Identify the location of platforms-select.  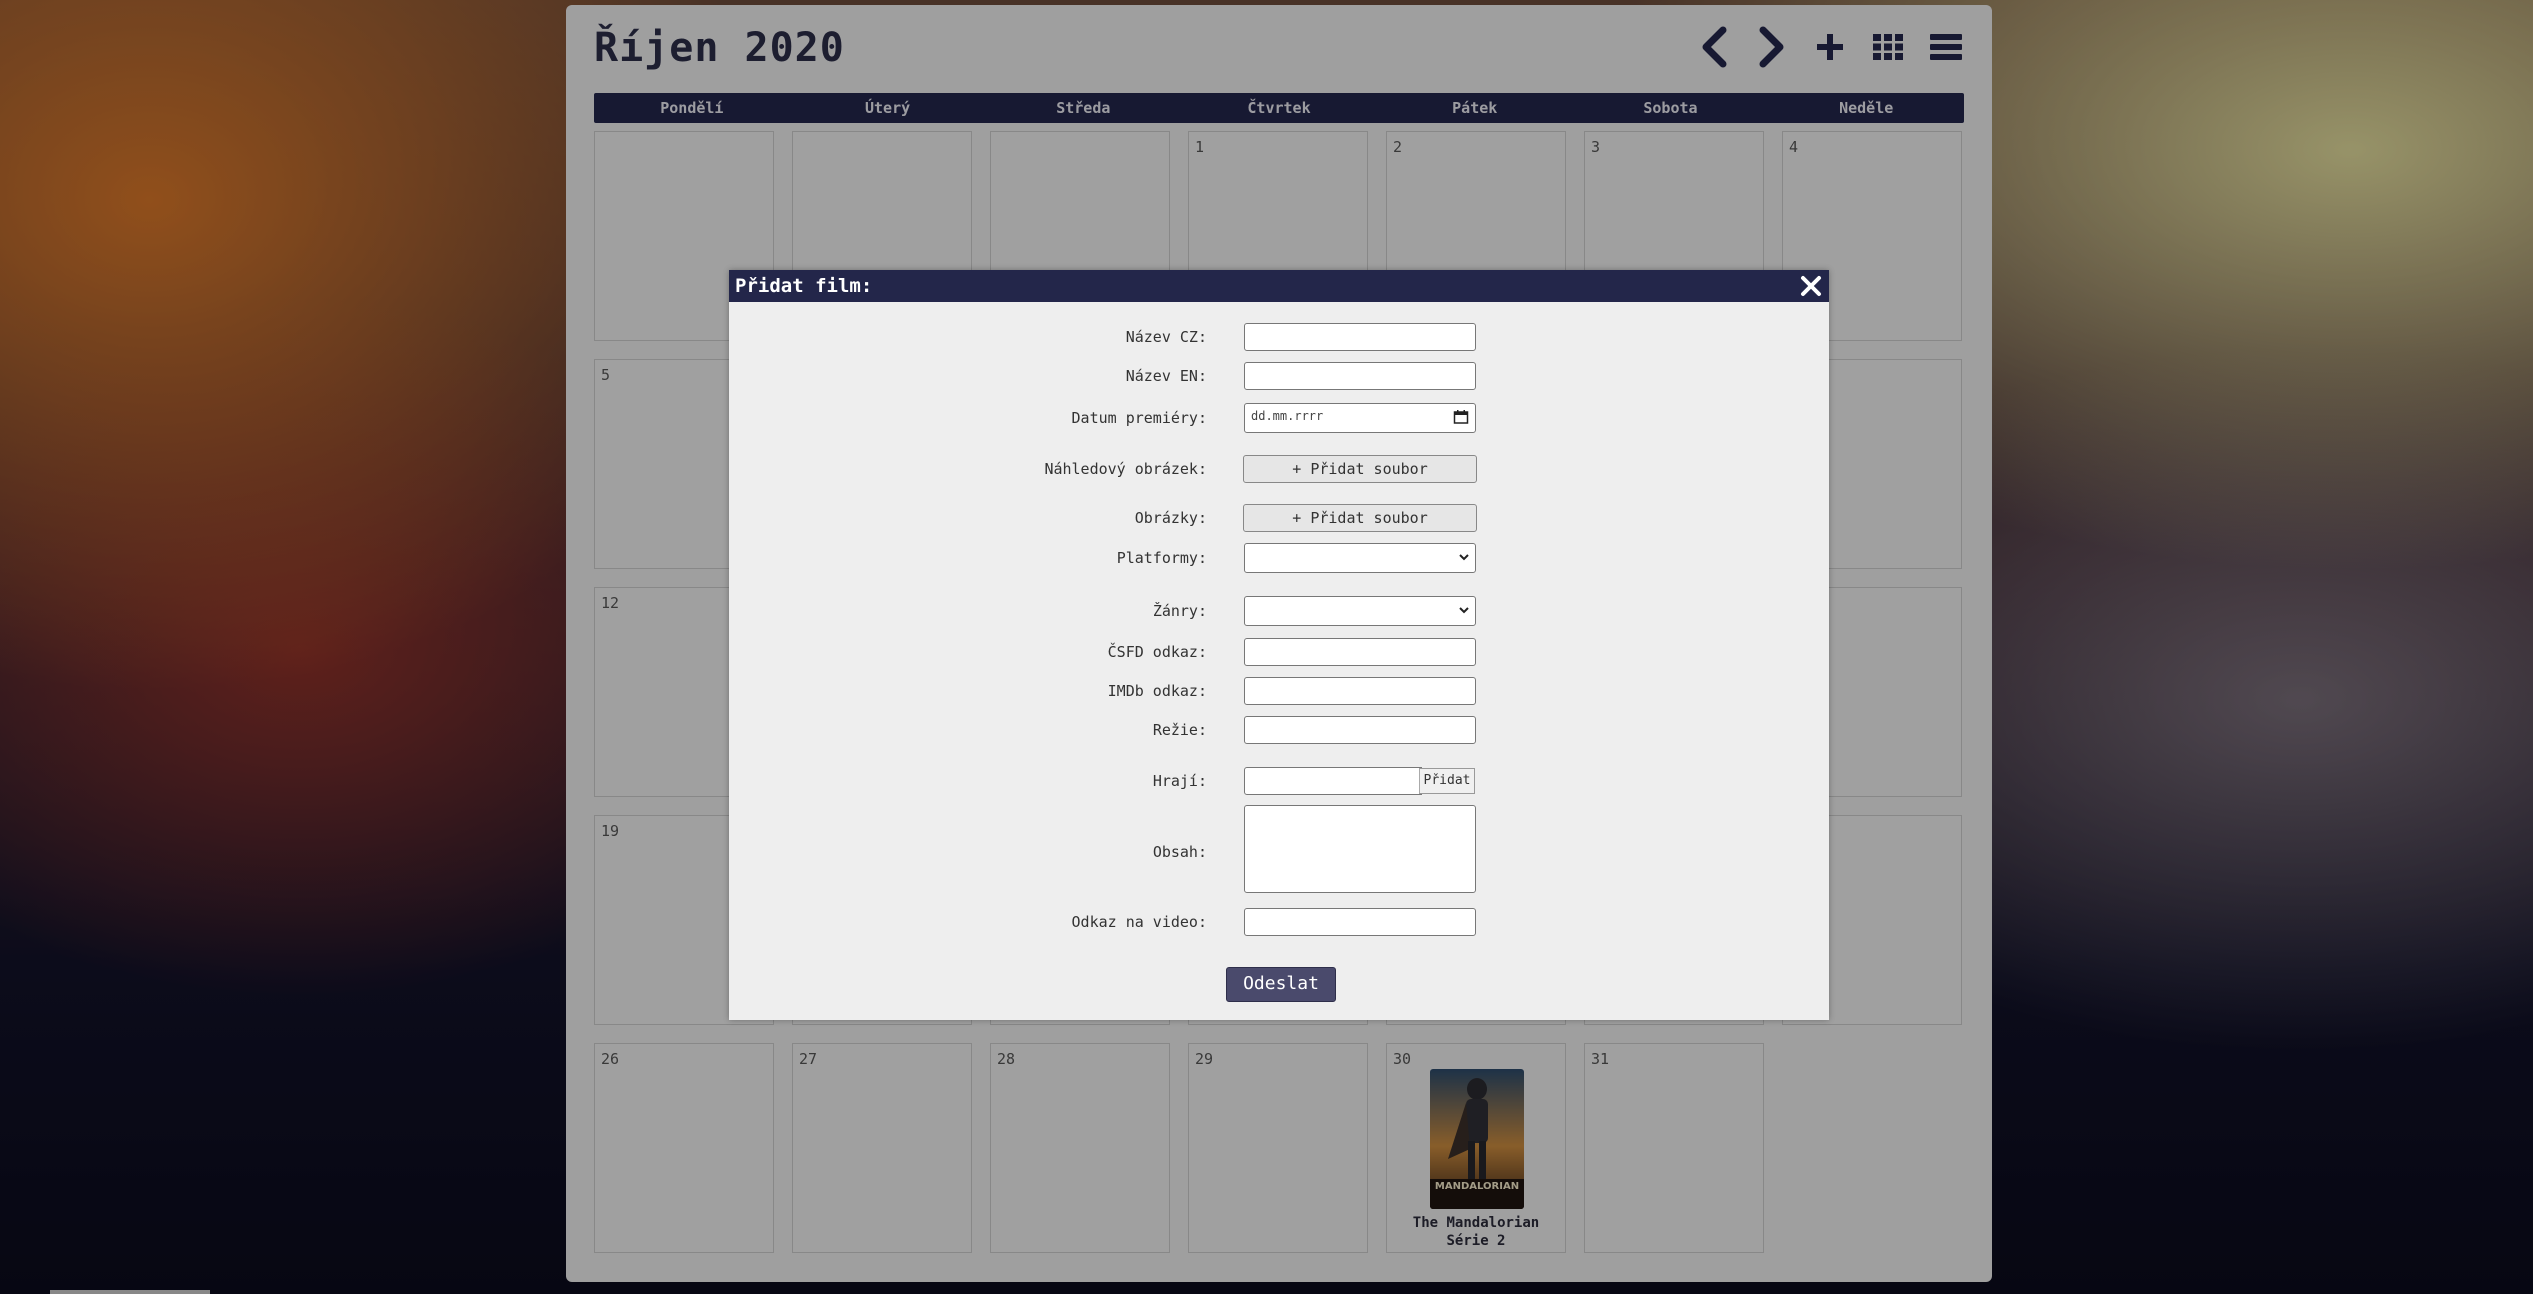
(1360, 558).